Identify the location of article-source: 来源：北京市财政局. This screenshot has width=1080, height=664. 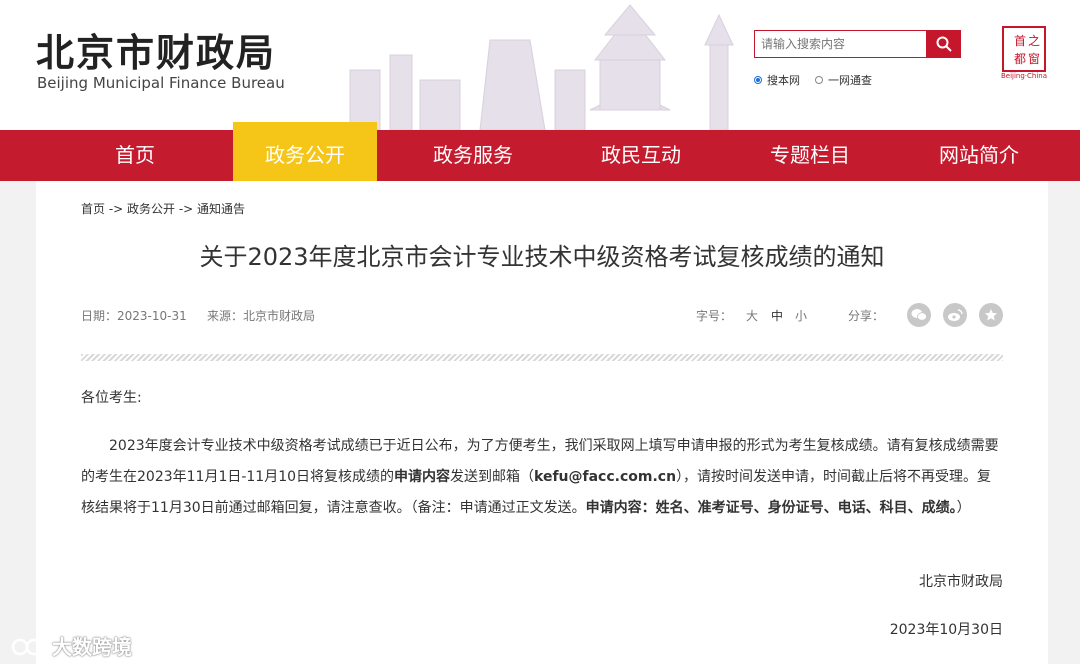
(261, 315).